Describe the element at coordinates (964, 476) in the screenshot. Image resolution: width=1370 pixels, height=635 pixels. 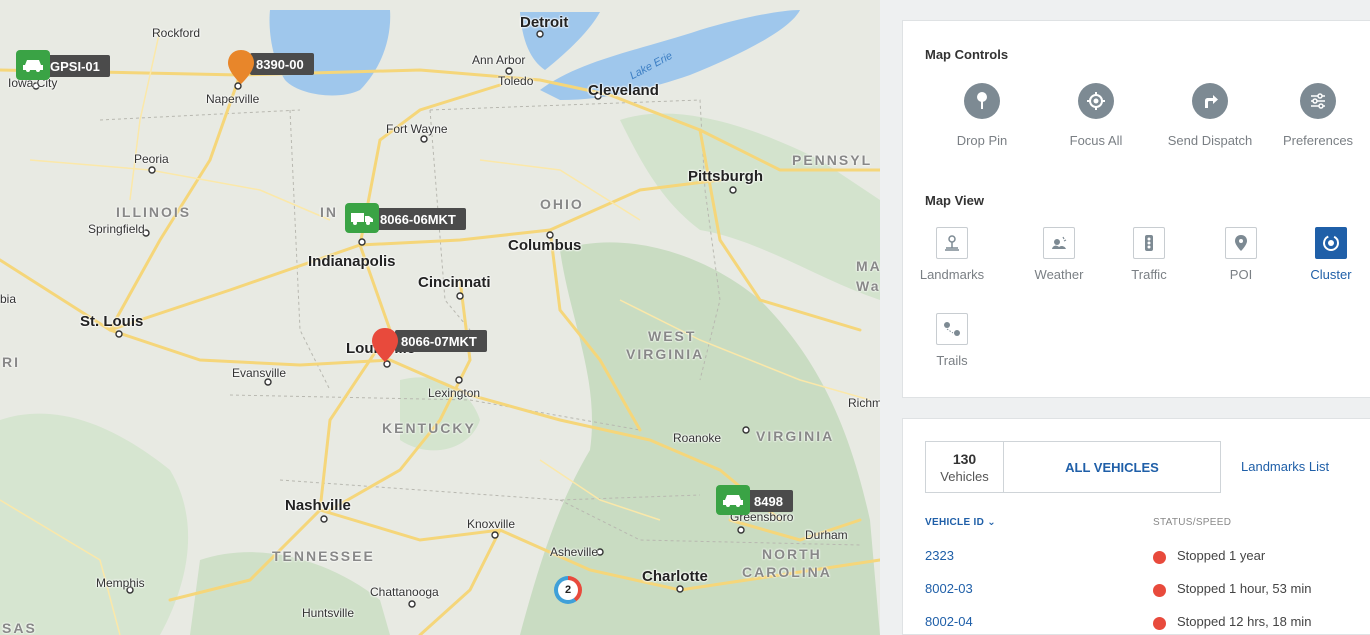
I see `vehicle-count-label: Vehicles` at that location.